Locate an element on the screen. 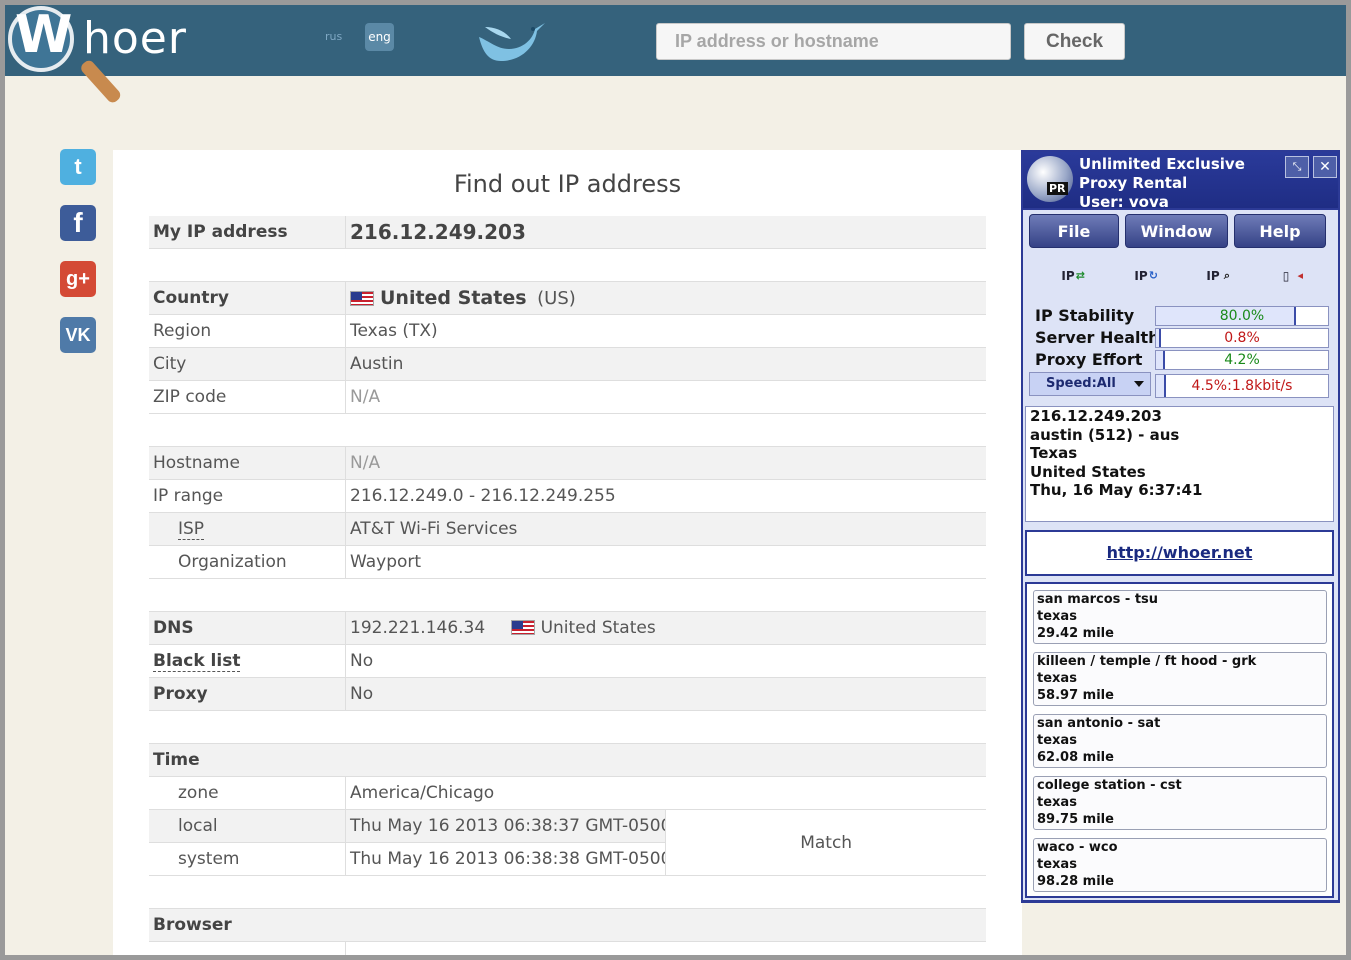 This screenshot has height=960, width=1351. local-value: Thu May 16 2013 06:38:37 GMT-0500 (CDT) is located at coordinates (505, 826).